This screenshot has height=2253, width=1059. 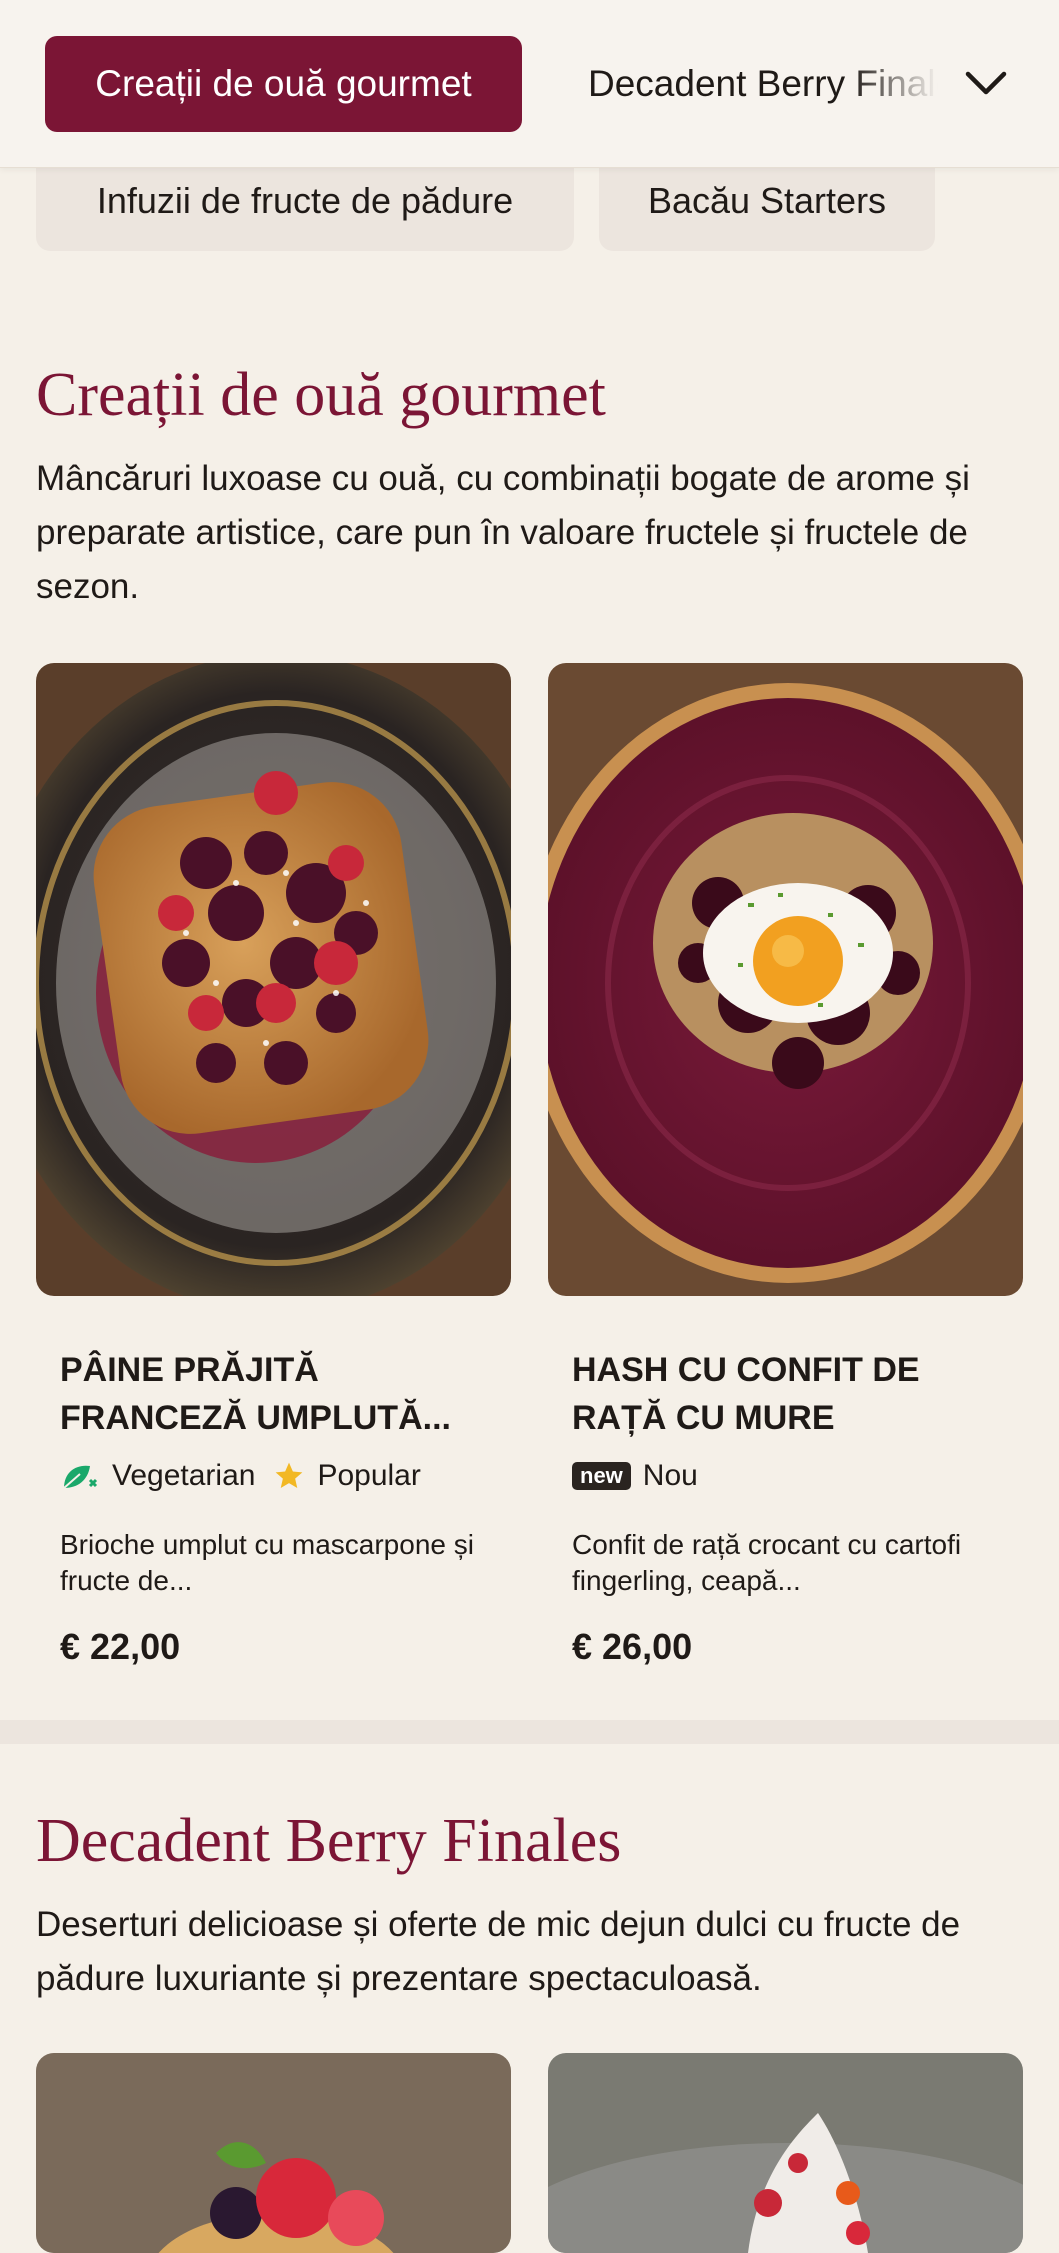 What do you see at coordinates (289, 1475) in the screenshot?
I see `star-icon` at bounding box center [289, 1475].